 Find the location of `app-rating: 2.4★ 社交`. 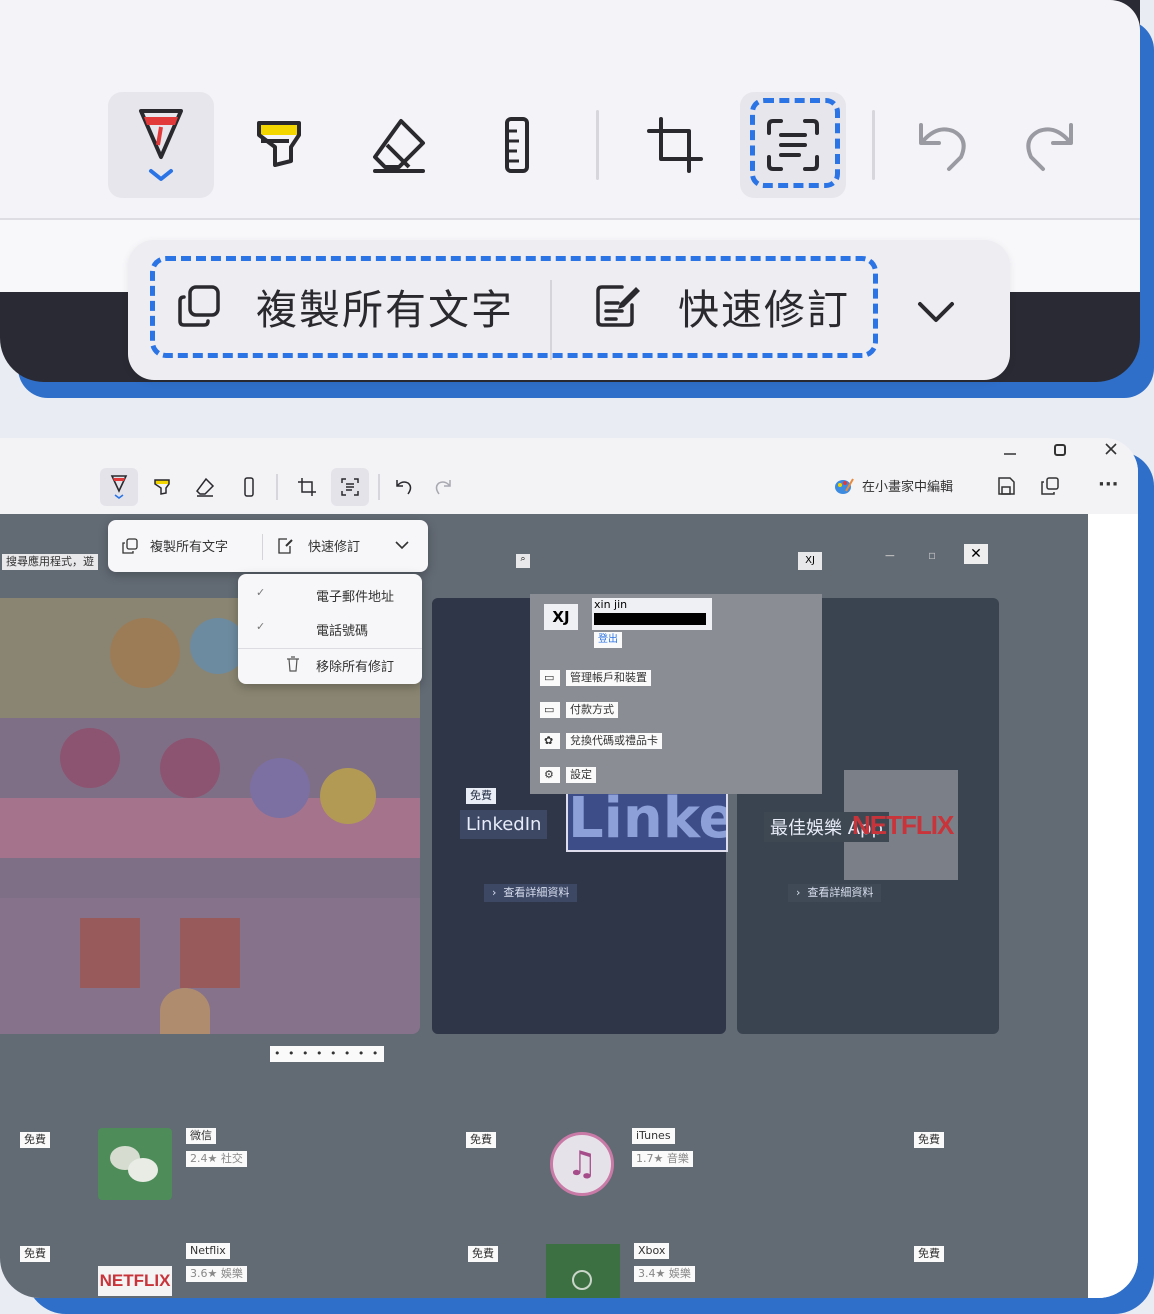

app-rating: 2.4★ 社交 is located at coordinates (216, 1159).